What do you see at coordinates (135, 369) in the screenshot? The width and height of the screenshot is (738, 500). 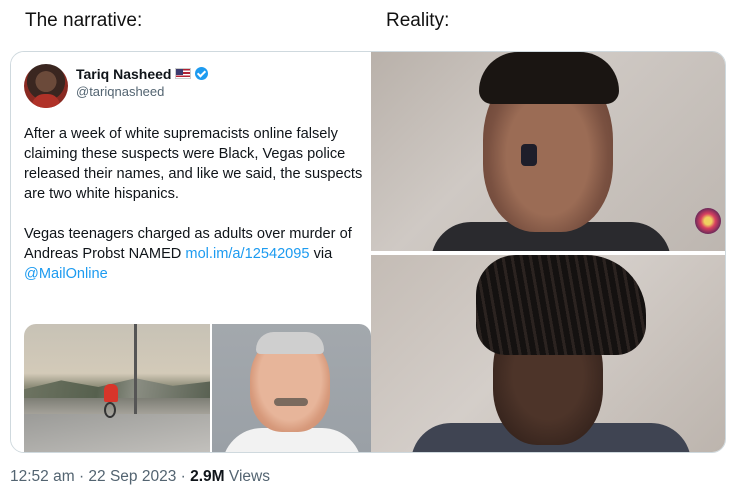 I see `media-pole` at bounding box center [135, 369].